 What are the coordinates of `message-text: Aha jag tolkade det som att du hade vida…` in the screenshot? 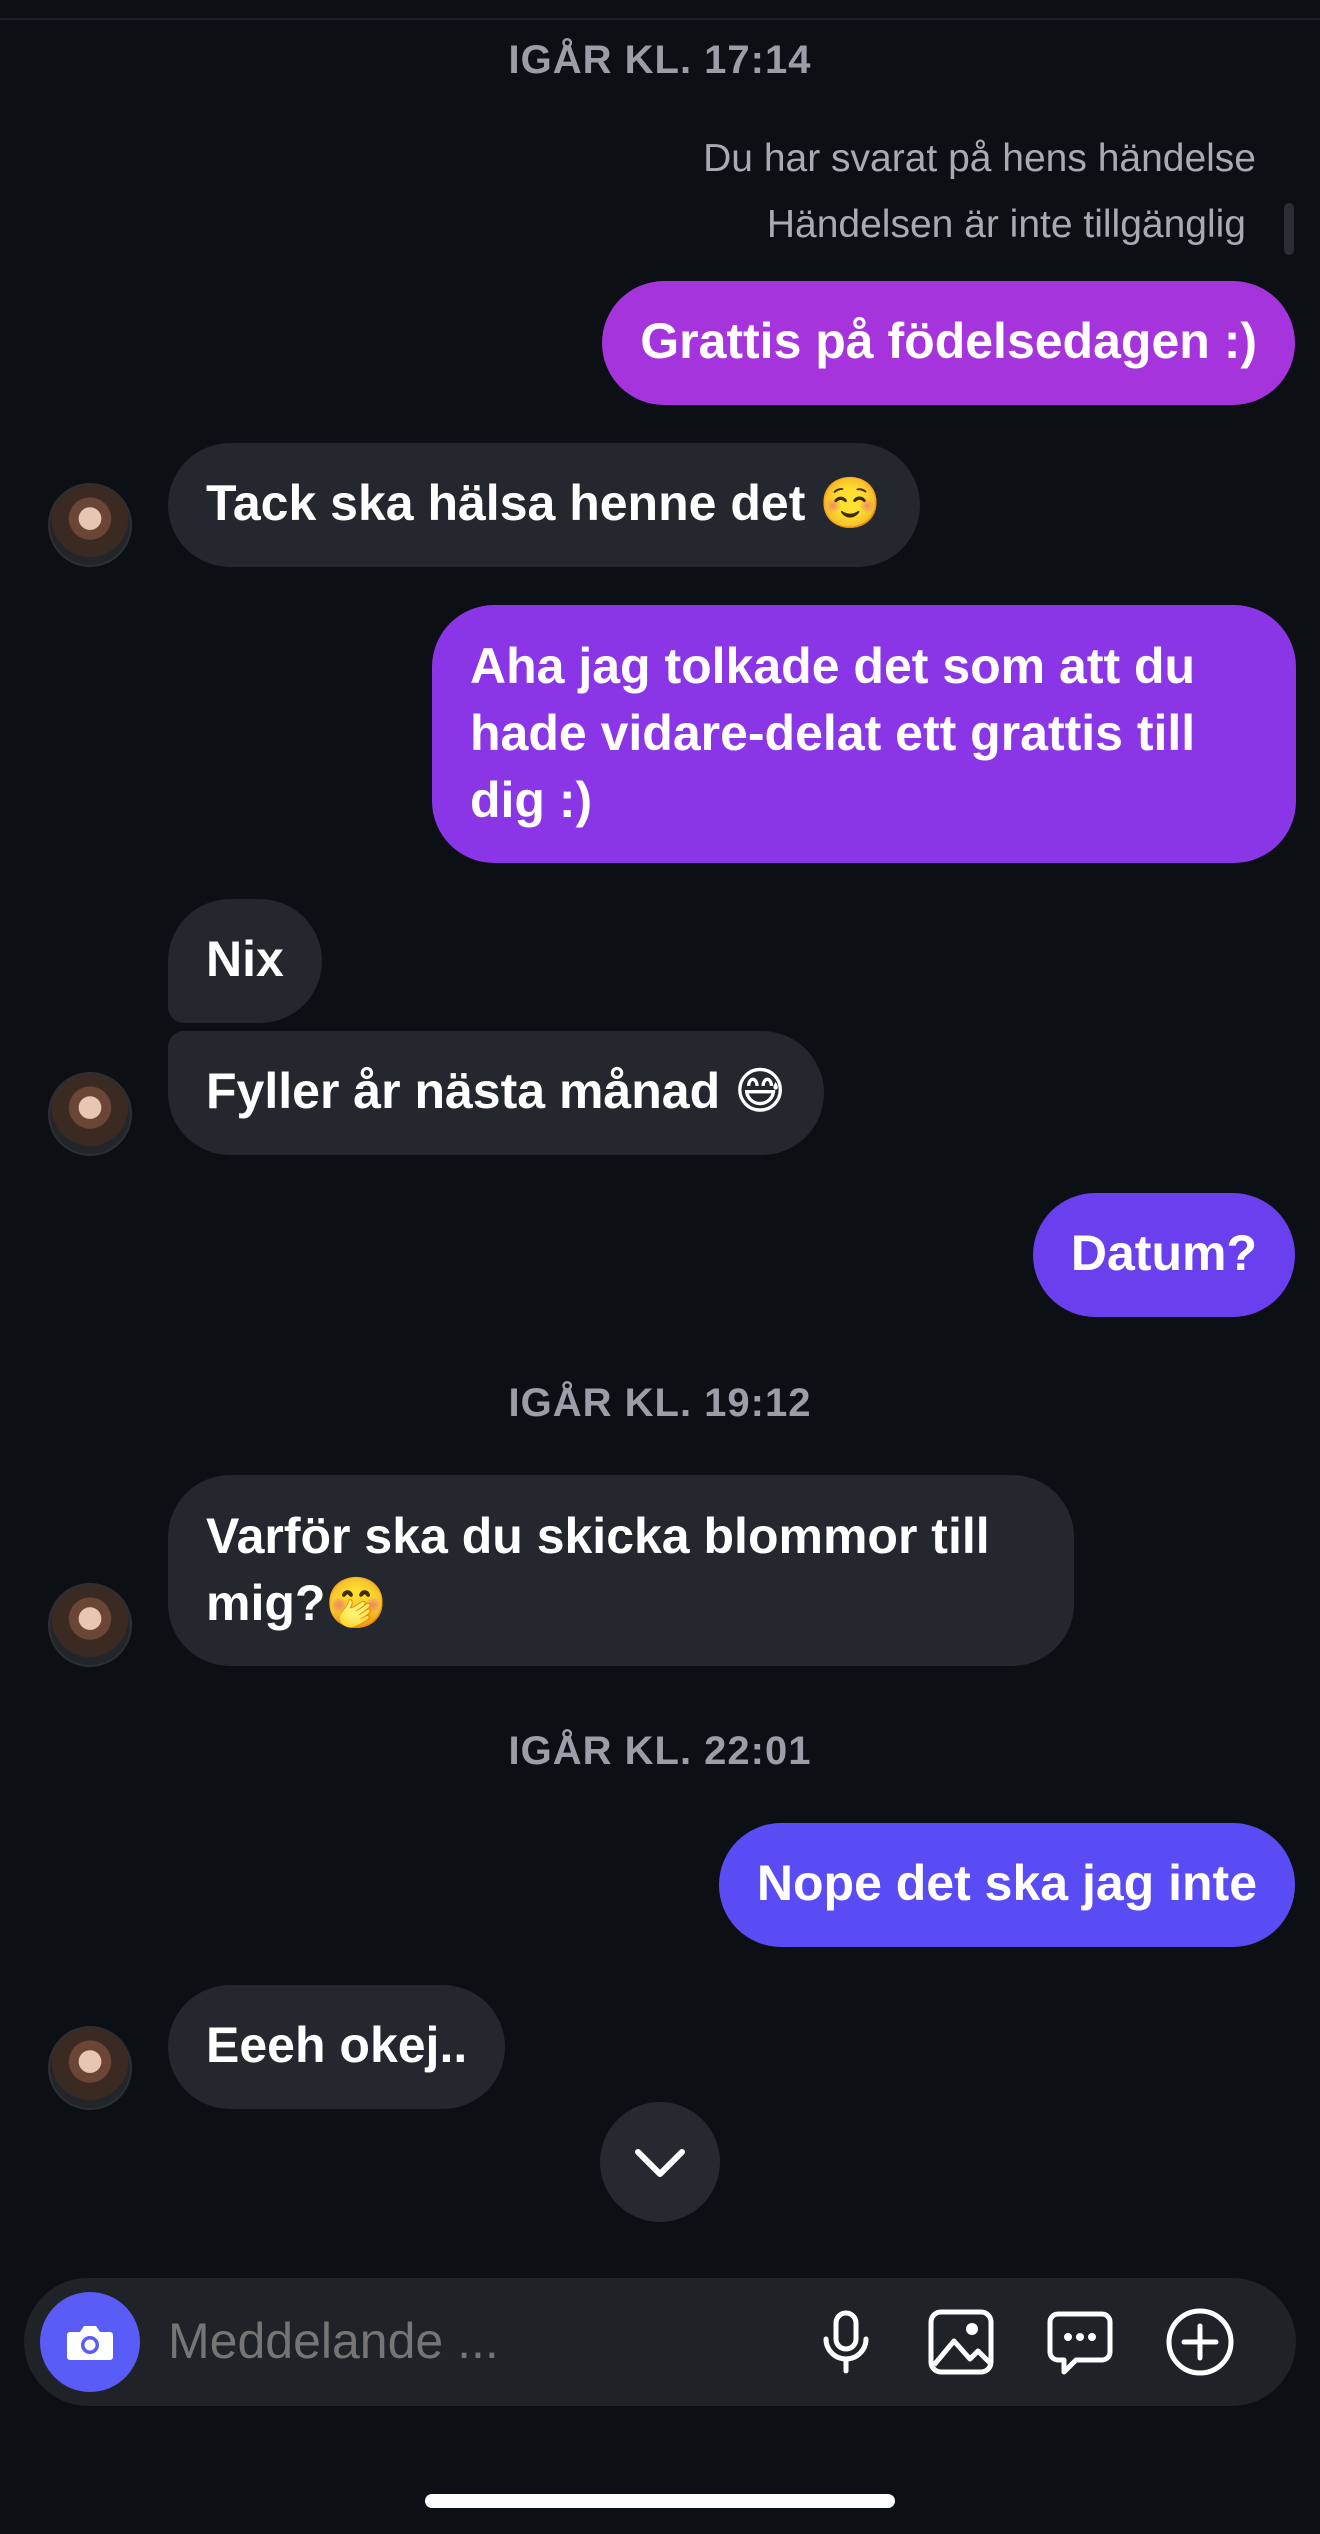 It's located at (833, 733).